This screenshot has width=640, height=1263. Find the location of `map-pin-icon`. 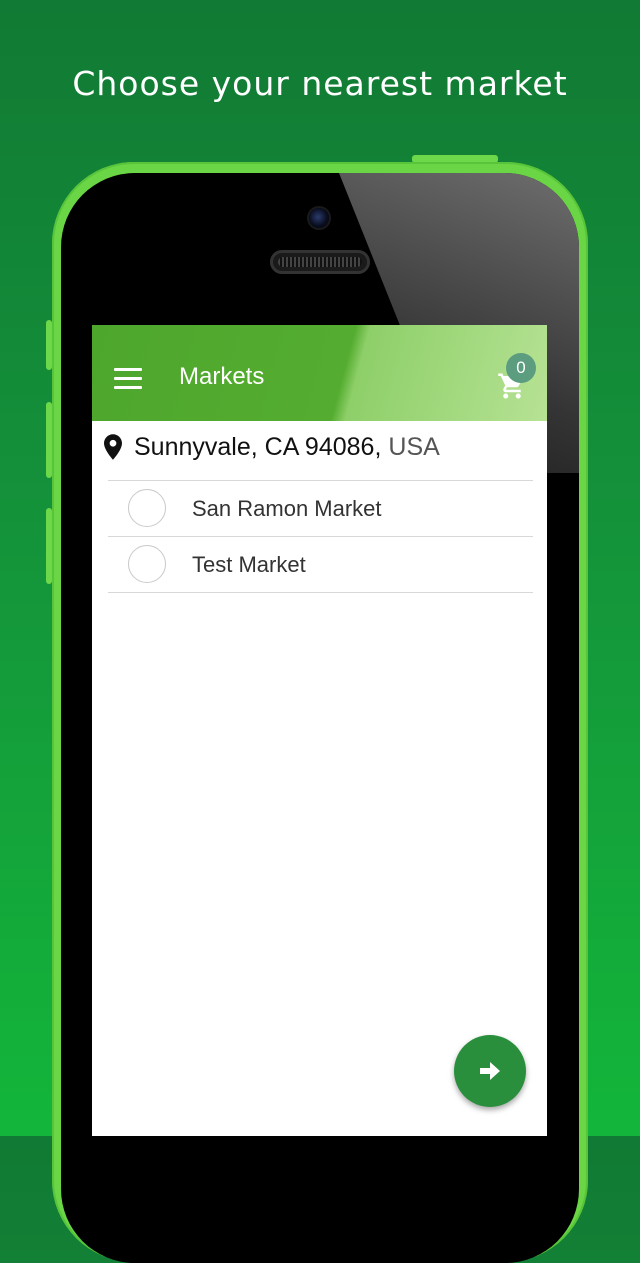

map-pin-icon is located at coordinates (113, 447).